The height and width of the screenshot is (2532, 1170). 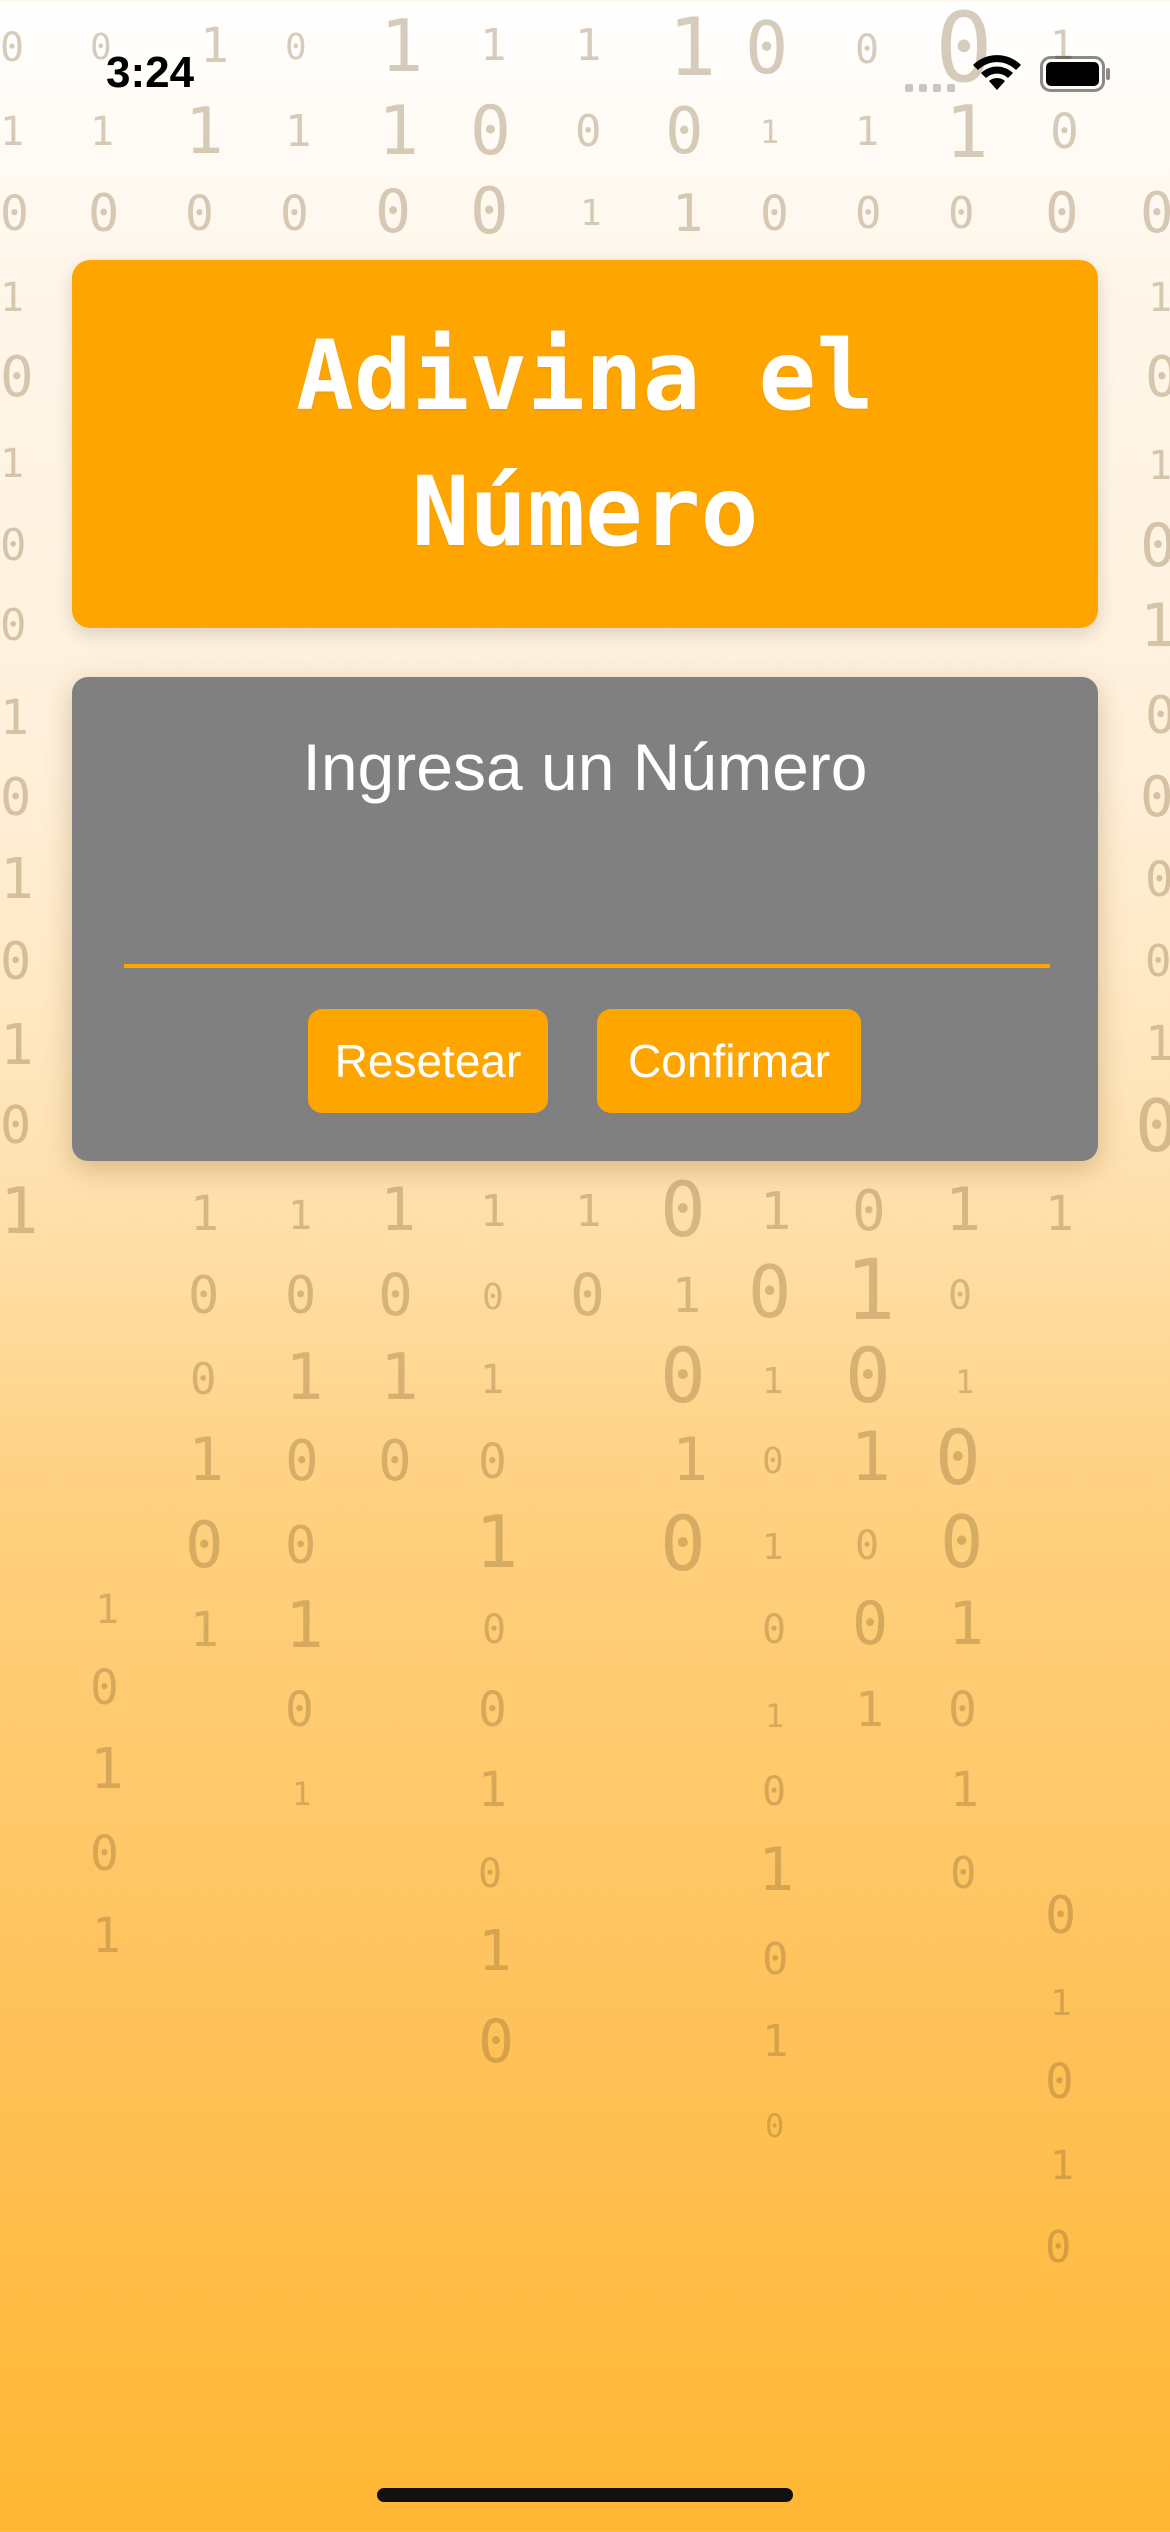 I want to click on status-bar: 3:24, so click(x=585, y=70).